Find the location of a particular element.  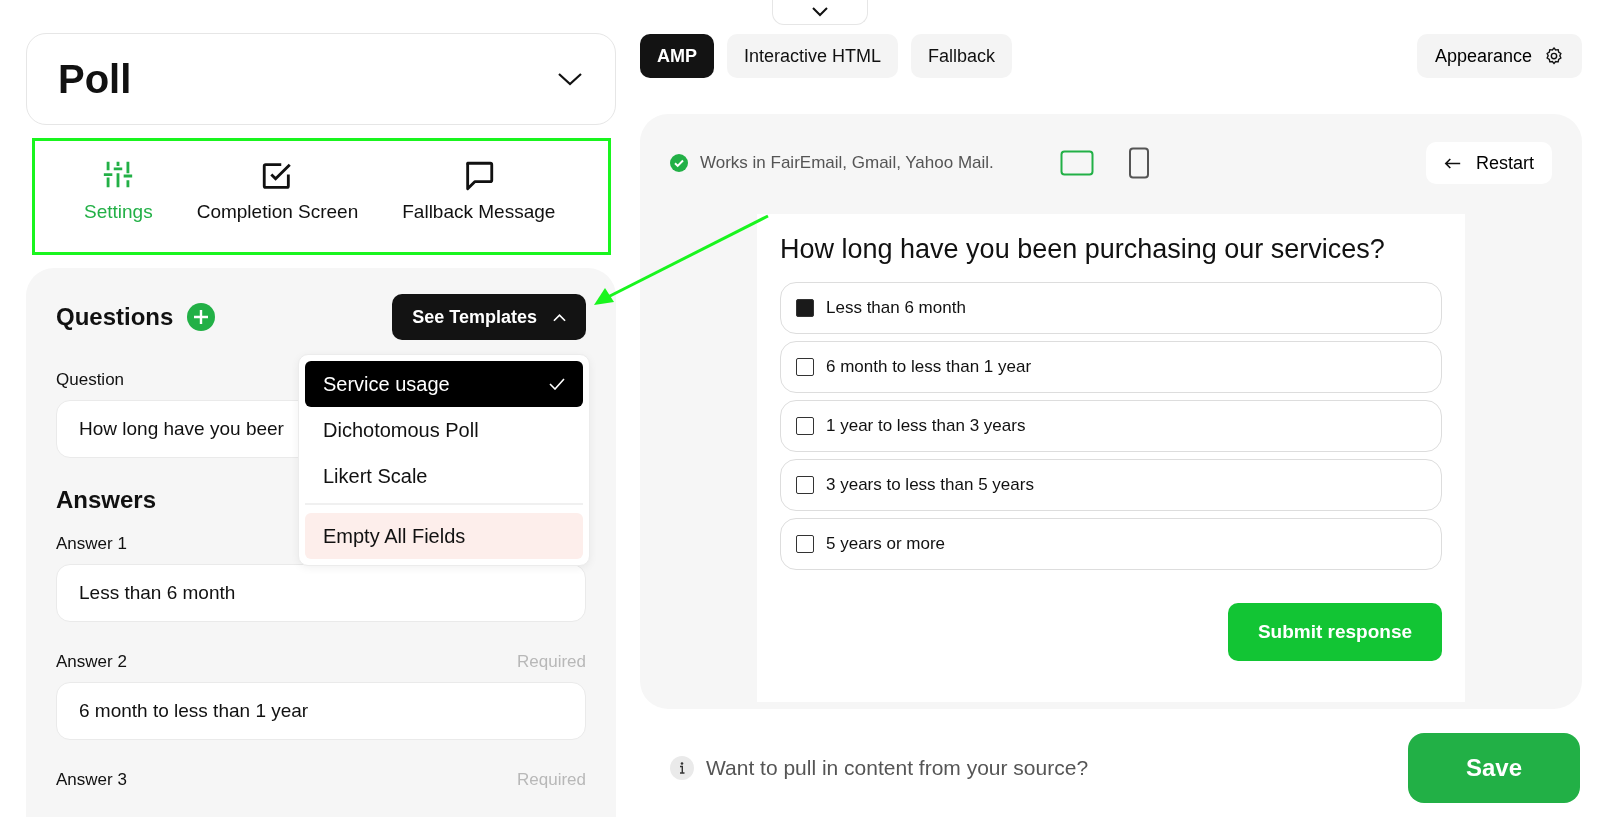

poll-option: 6 month to less than 1 year is located at coordinates (1111, 367).